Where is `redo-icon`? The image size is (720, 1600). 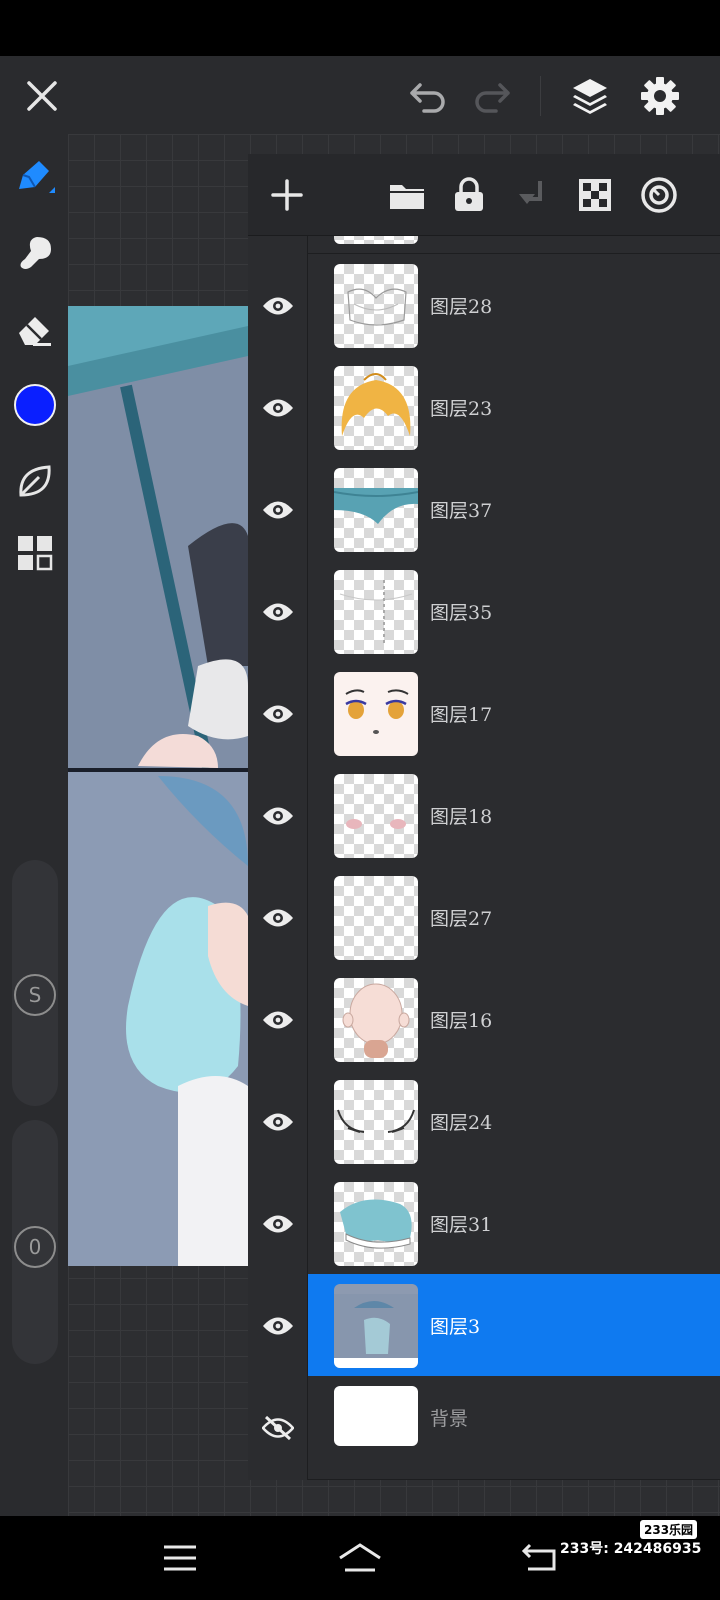 redo-icon is located at coordinates (492, 98).